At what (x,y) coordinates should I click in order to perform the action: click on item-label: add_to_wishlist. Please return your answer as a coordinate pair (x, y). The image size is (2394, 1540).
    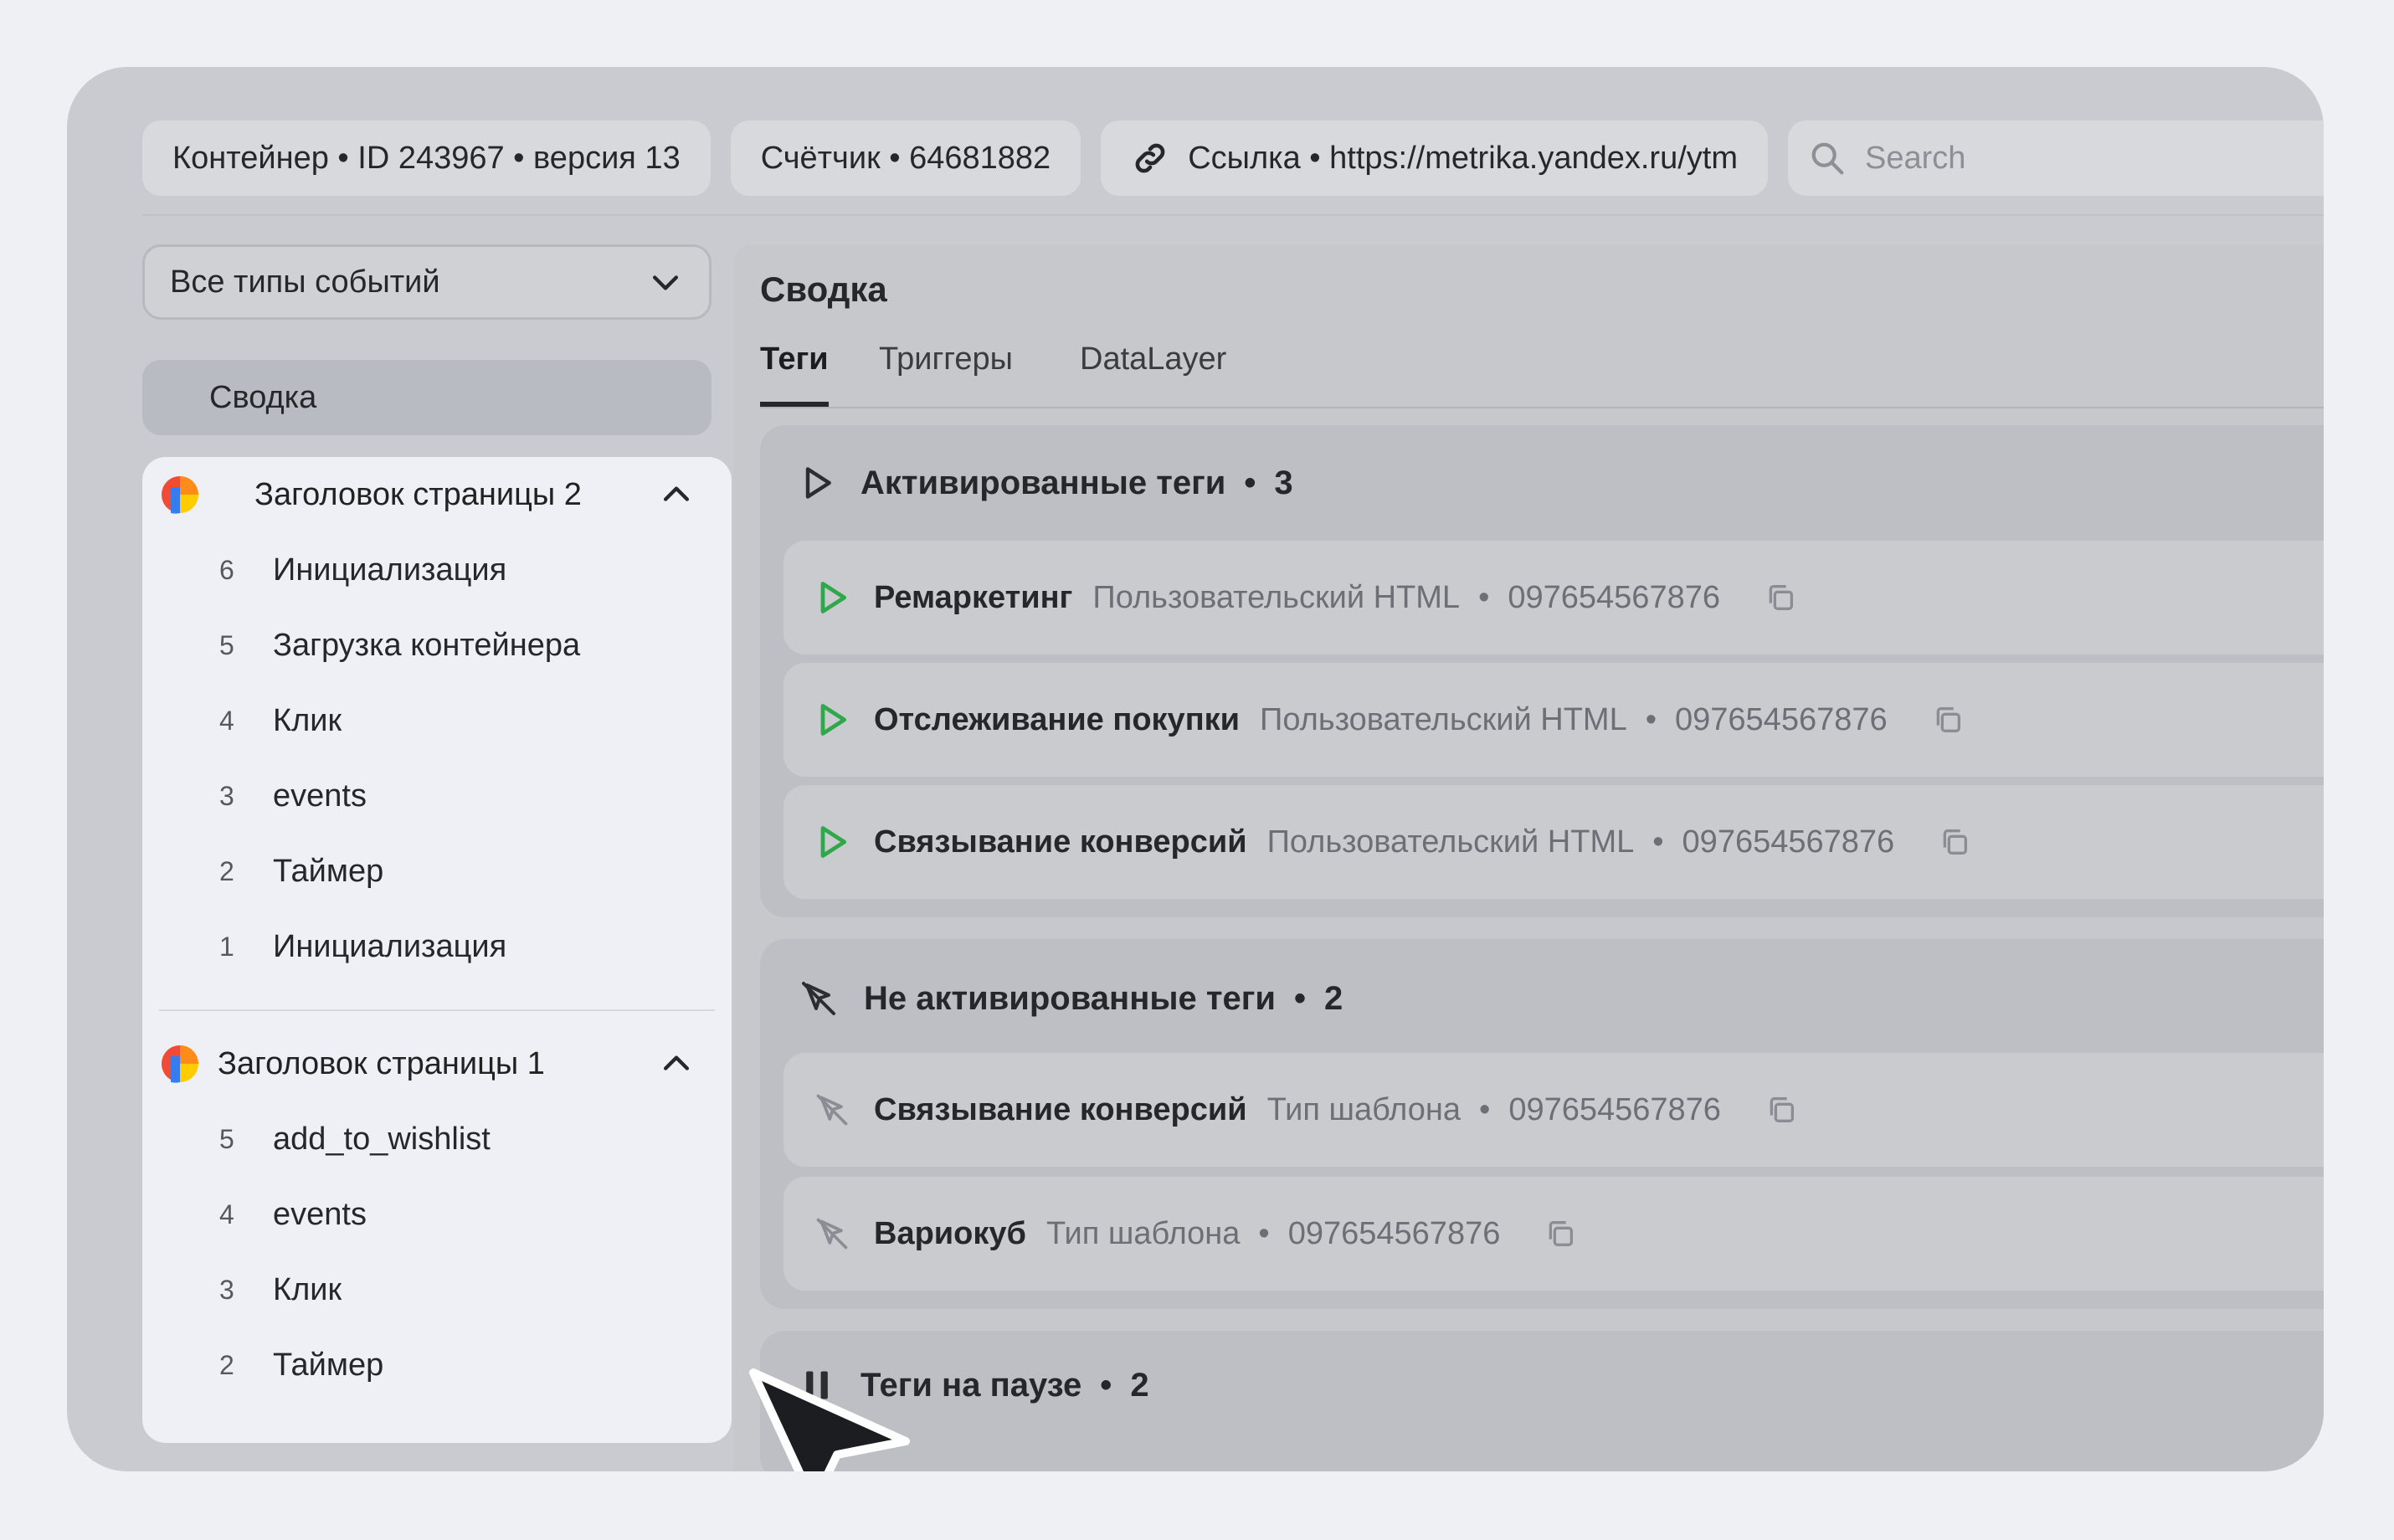
    Looking at the image, I should click on (382, 1139).